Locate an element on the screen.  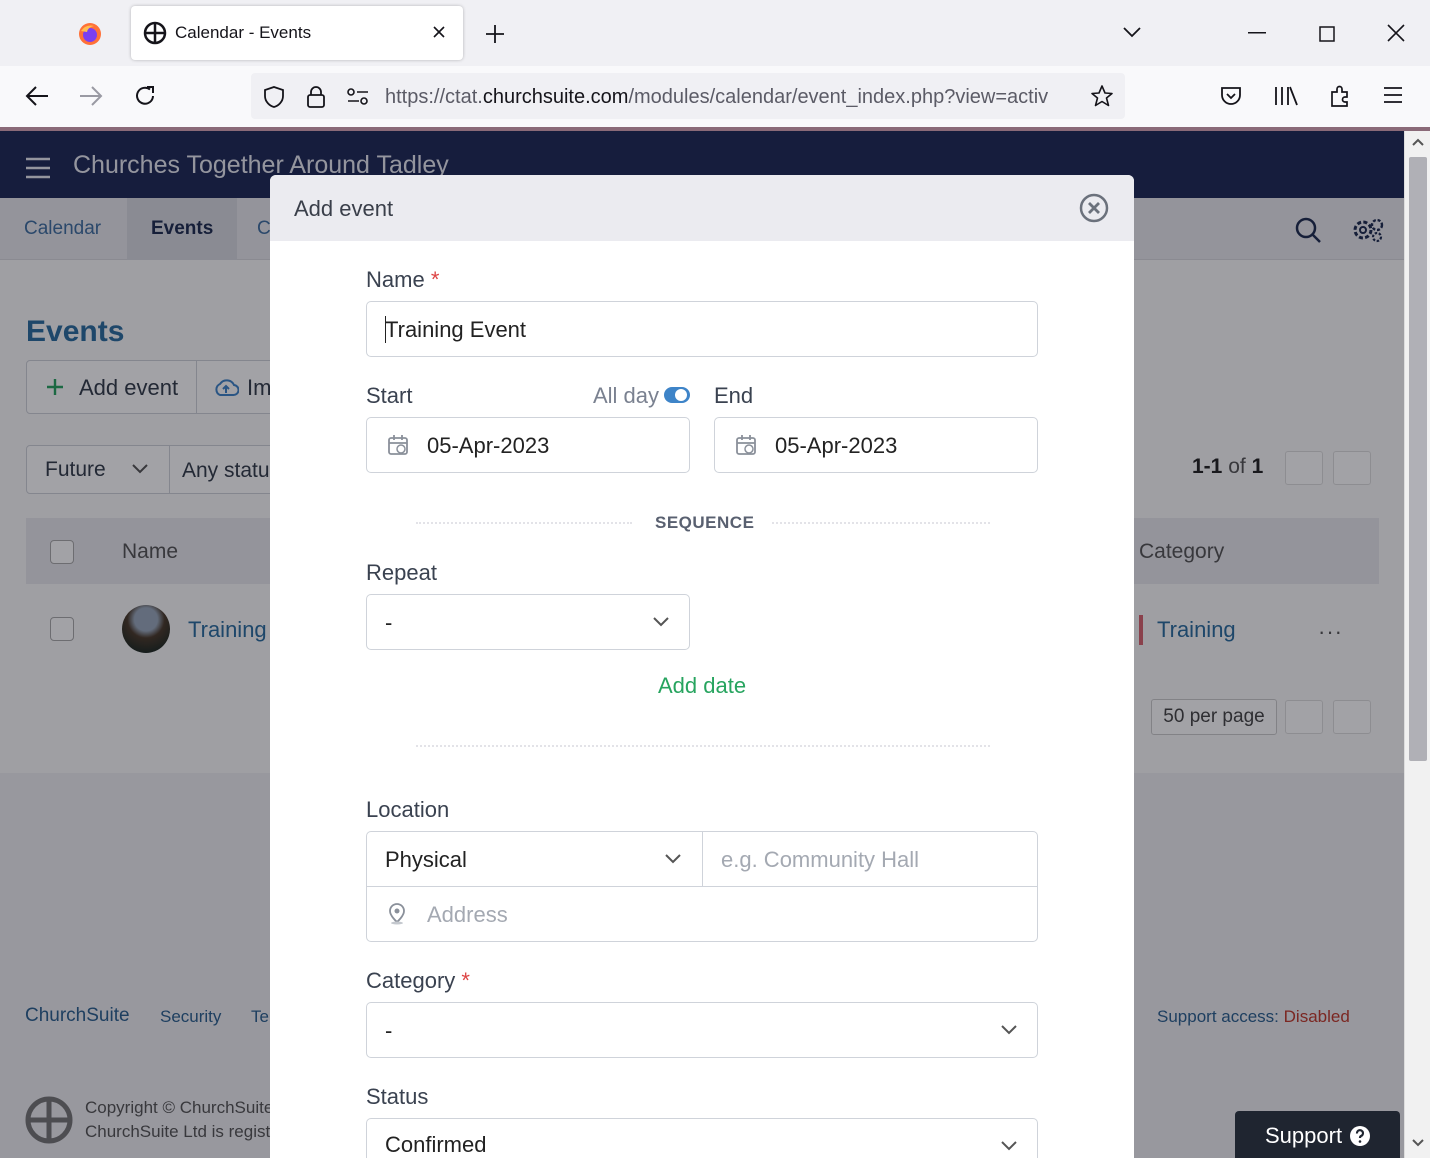
start-date-value: 05-Apr-2023 is located at coordinates (488, 445).